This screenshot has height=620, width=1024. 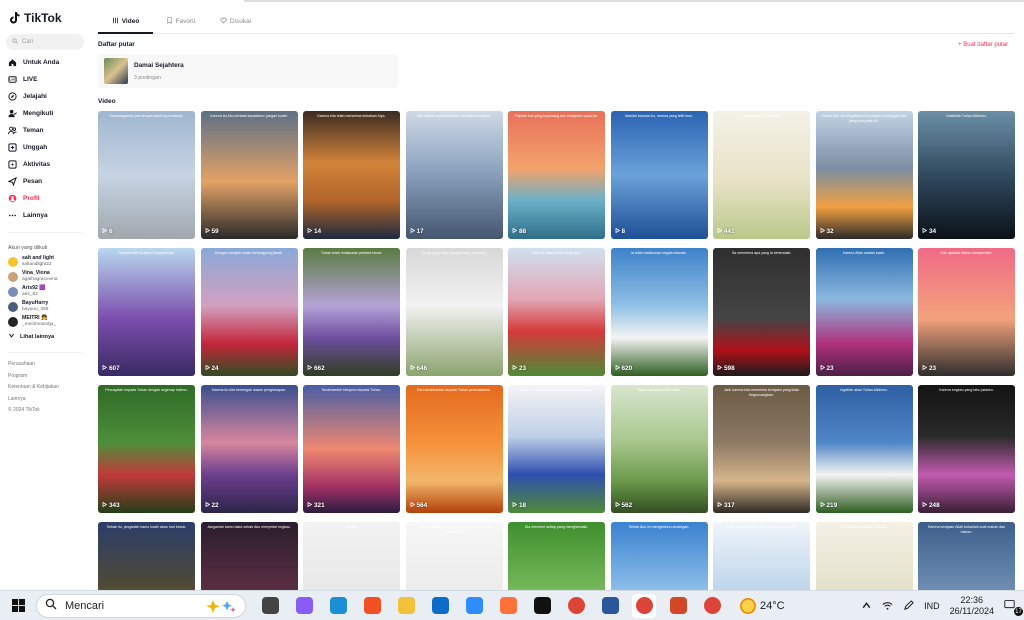 I want to click on video-thumbnail: Allah di dalam kasih setia-Nya. 23, so click(x=556, y=312).